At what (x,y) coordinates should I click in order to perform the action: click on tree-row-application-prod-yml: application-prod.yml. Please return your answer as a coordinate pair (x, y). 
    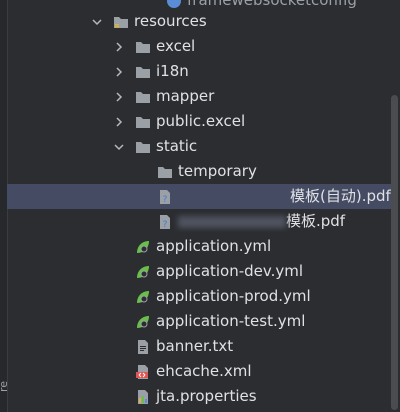
    Looking at the image, I should click on (199, 296).